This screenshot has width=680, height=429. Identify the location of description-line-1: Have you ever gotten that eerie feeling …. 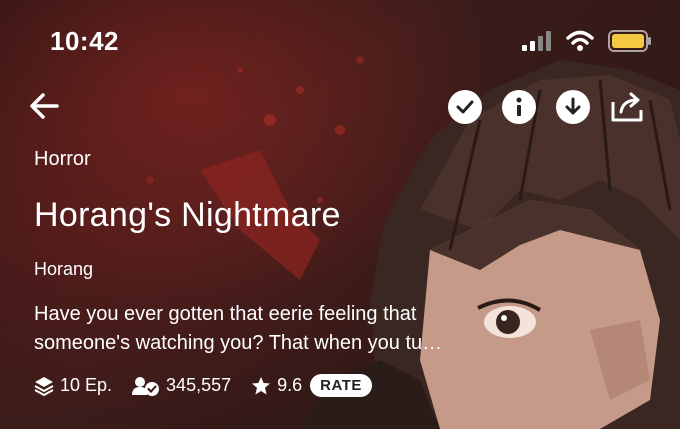
(225, 314).